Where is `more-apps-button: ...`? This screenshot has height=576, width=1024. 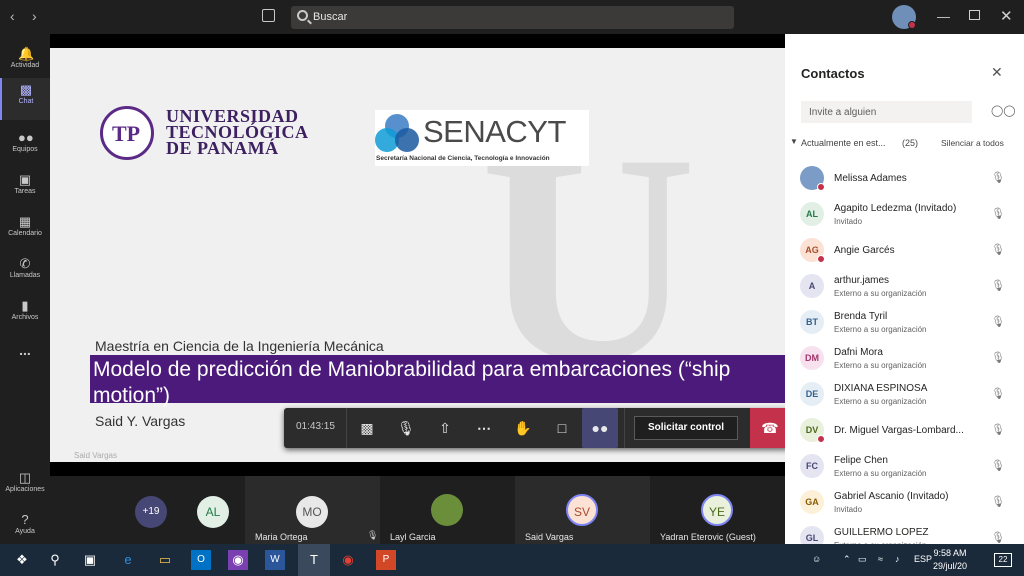
more-apps-button: ... is located at coordinates (25, 363).